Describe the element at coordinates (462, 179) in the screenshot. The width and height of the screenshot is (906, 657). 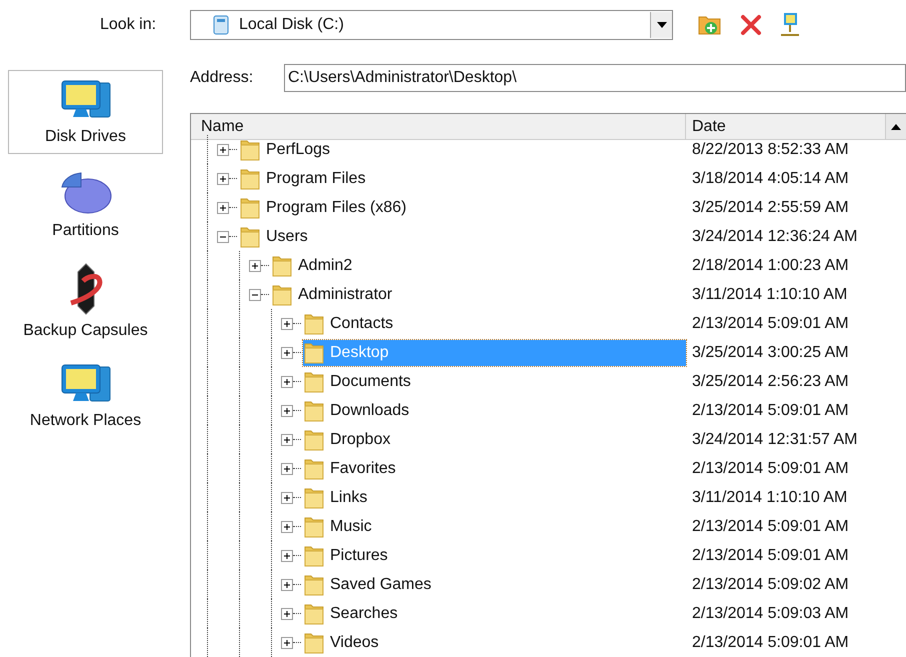
I see `tree-item: Program Files` at that location.